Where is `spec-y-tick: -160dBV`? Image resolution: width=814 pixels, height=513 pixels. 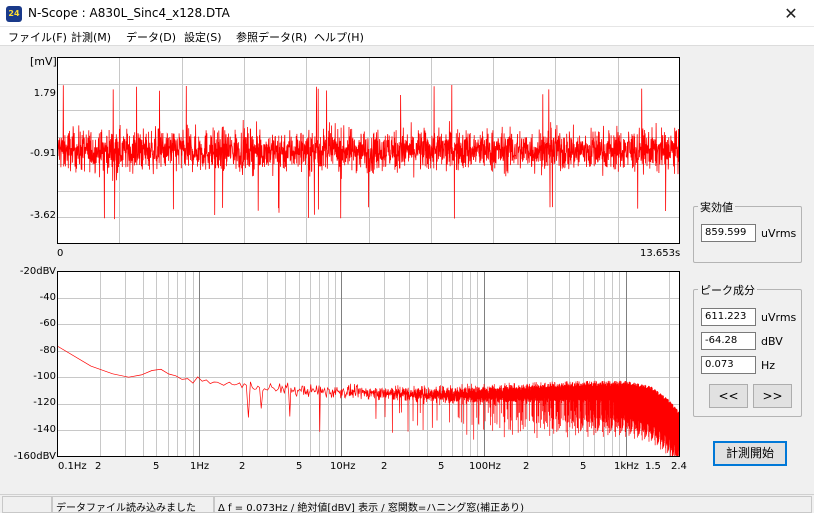 spec-y-tick: -160dBV is located at coordinates (34, 456).